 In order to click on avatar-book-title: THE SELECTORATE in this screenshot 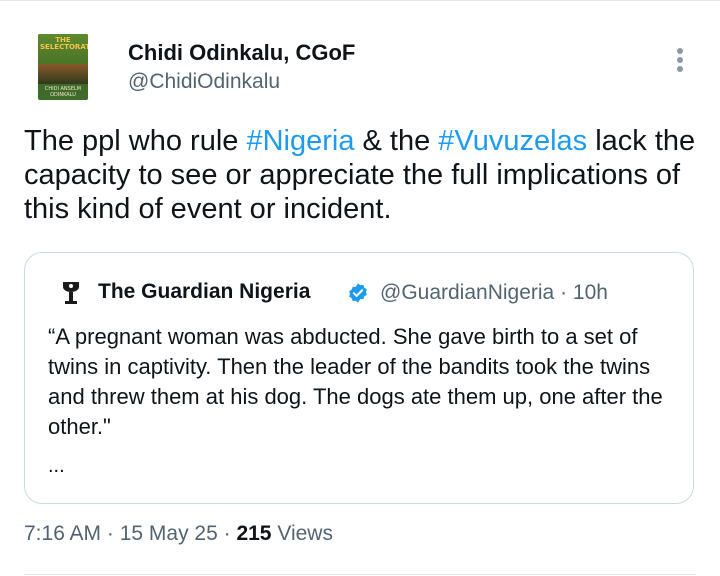, I will do `click(64, 43)`.